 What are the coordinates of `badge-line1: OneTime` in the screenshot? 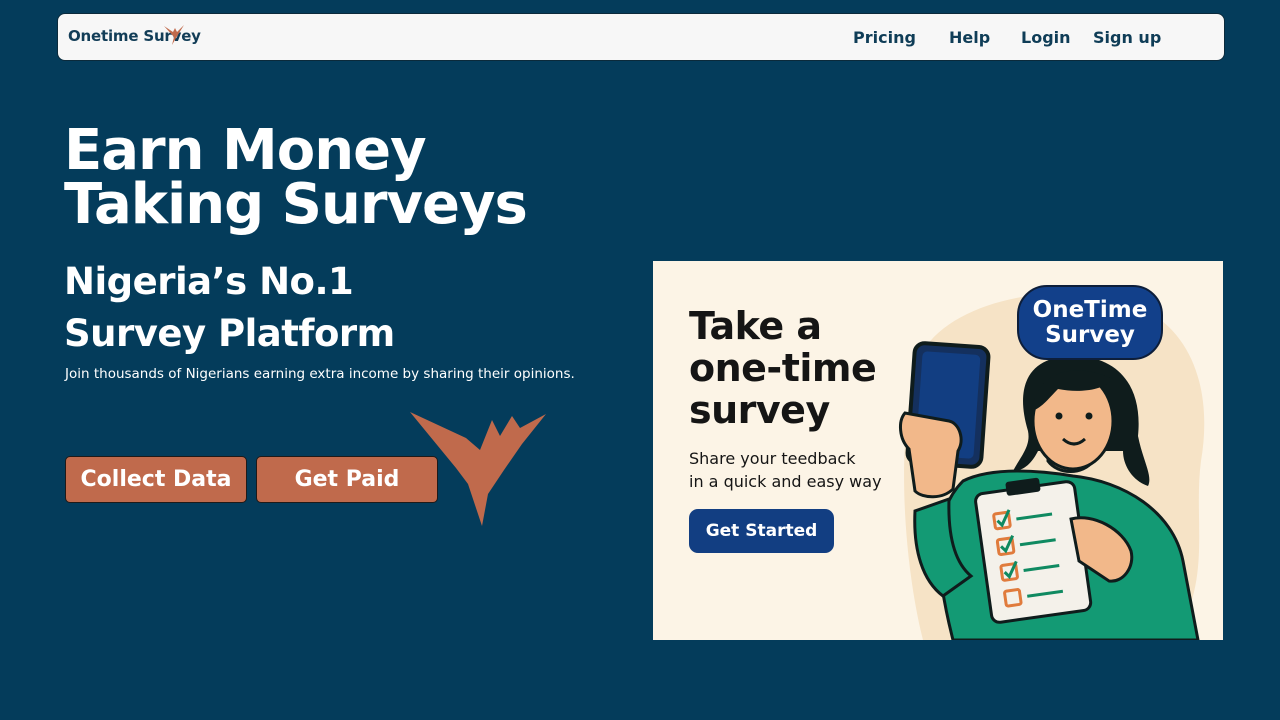 It's located at (1090, 309).